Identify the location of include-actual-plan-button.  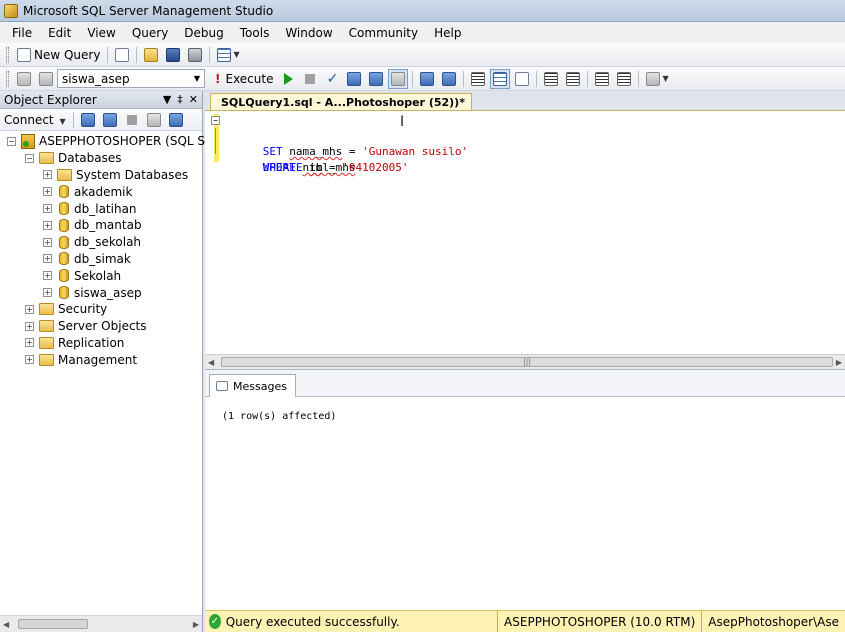
(427, 79).